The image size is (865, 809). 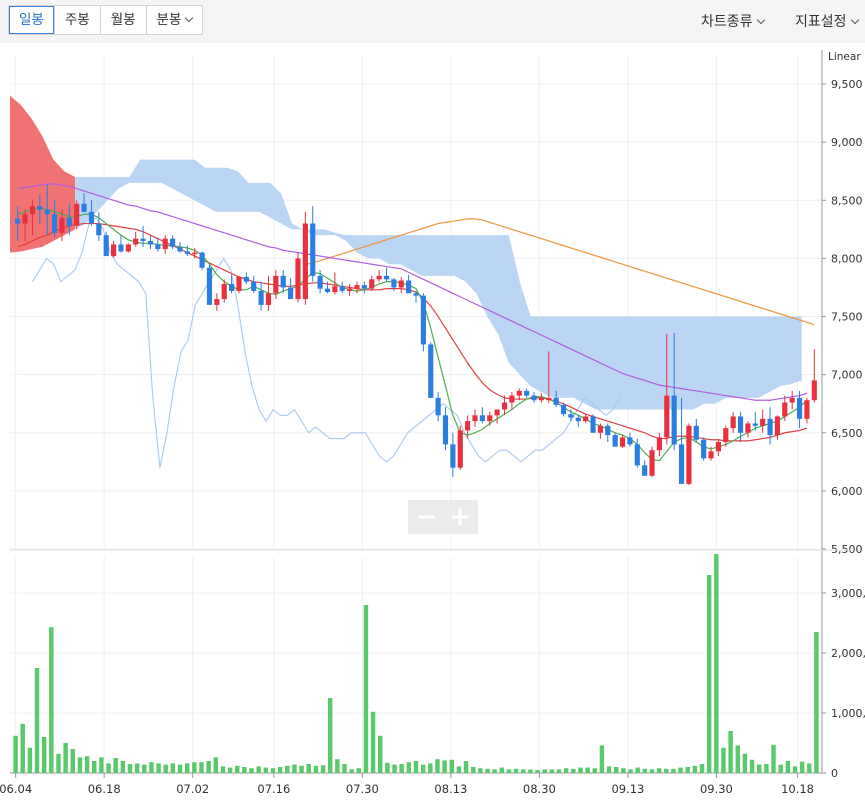 I want to click on period-daily-button: 일봉, so click(x=32, y=20).